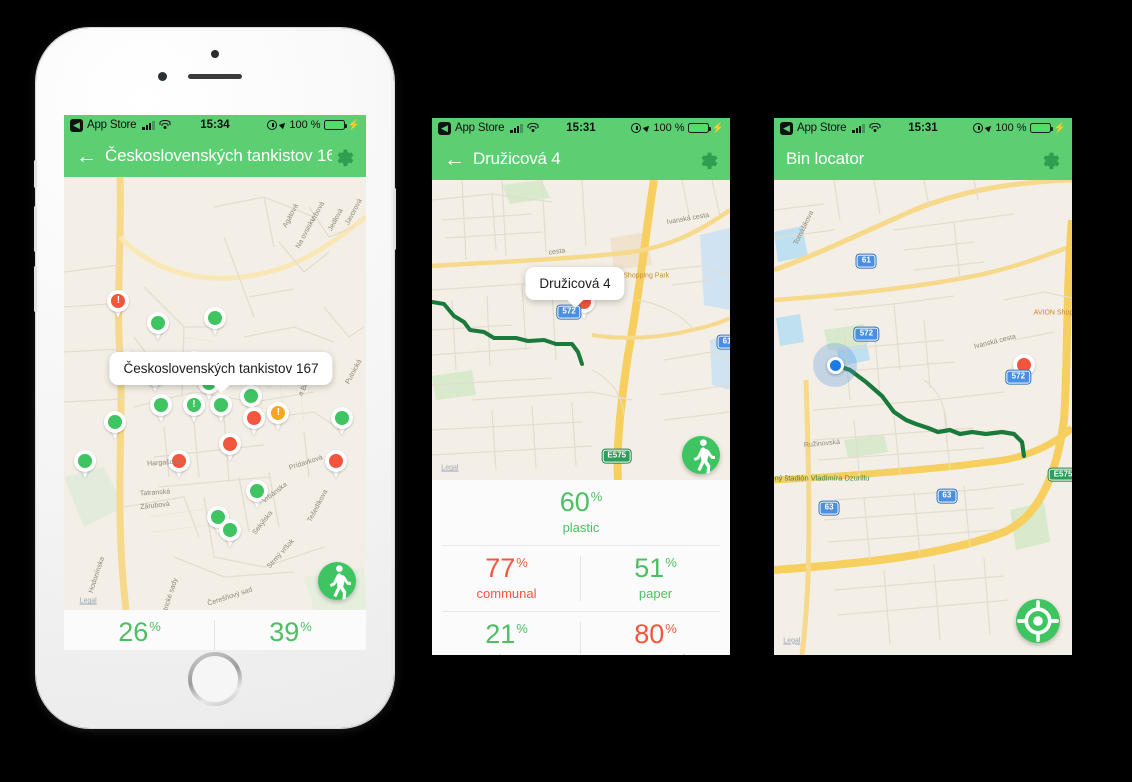 The image size is (1132, 782). I want to click on stat-cell: 39%glass, so click(290, 630).